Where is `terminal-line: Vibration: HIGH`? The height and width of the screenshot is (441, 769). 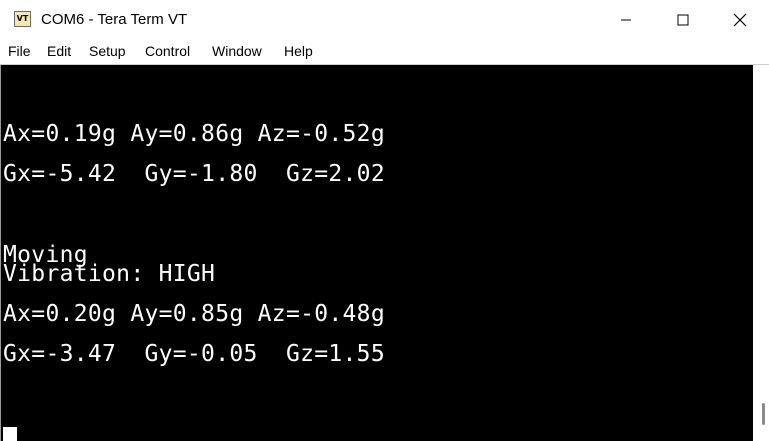
terminal-line: Vibration: HIGH is located at coordinates (109, 274).